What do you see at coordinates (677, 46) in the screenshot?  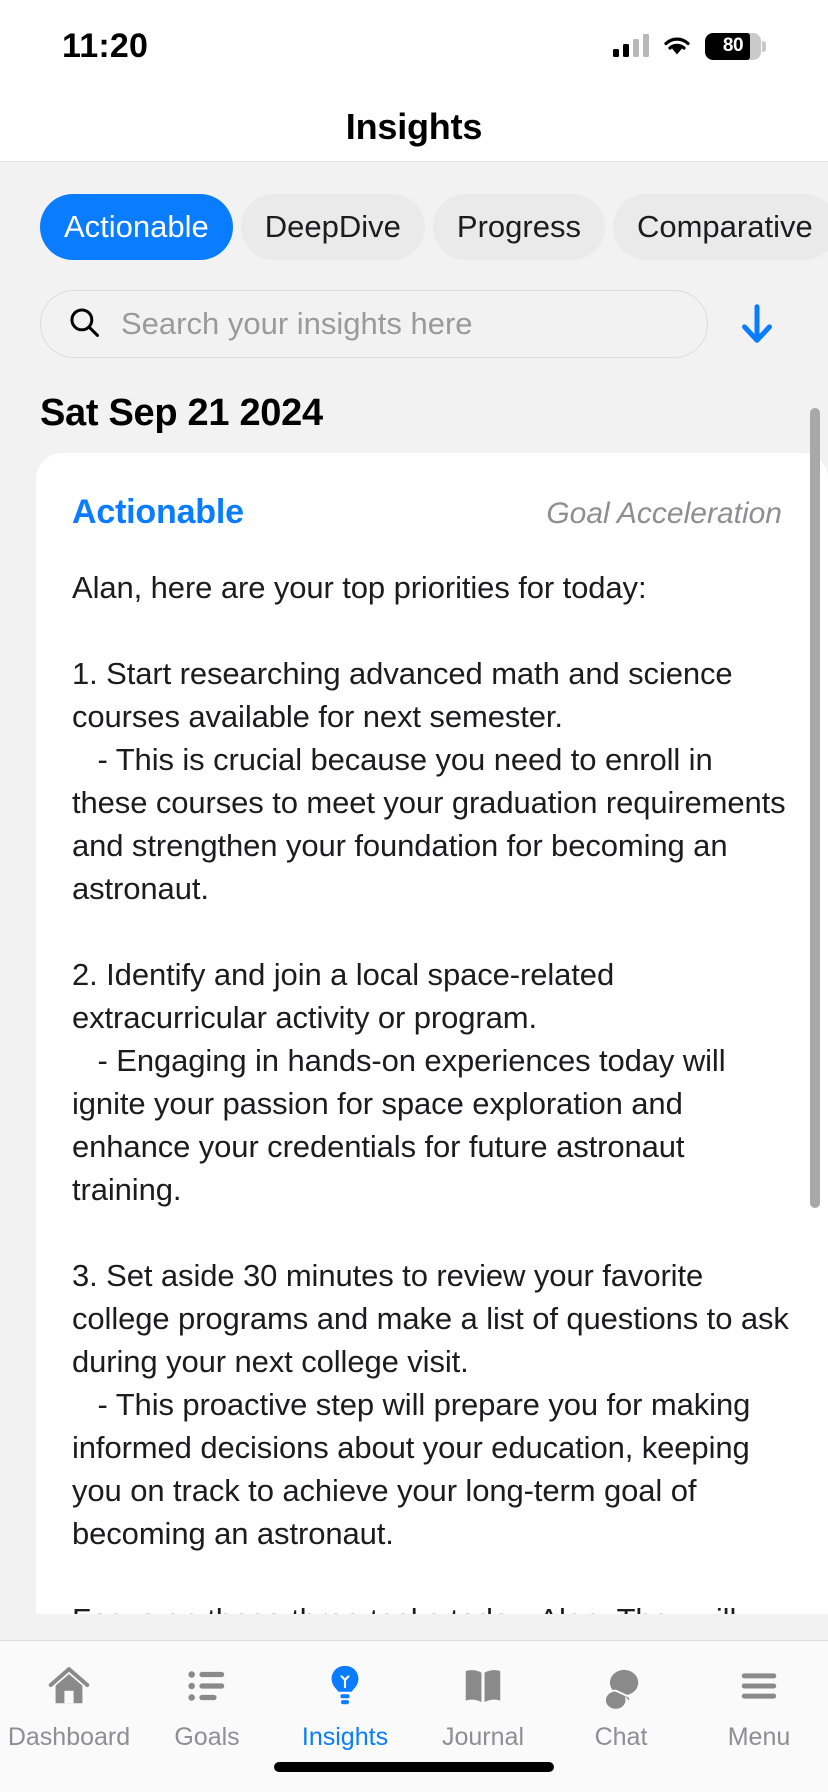 I see `wifi-icon` at bounding box center [677, 46].